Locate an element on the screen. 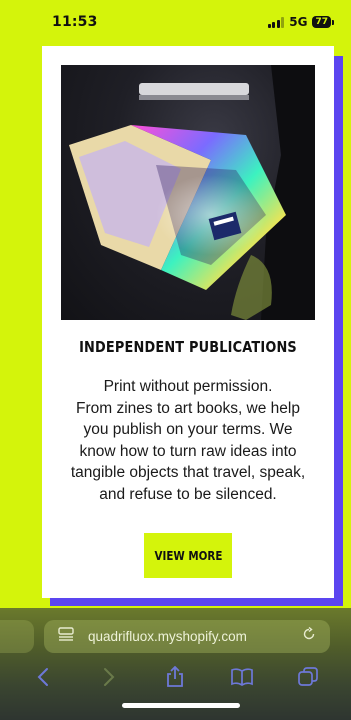 The image size is (351, 720). address-bar: quadrifluox.myshopify.com is located at coordinates (187, 636).